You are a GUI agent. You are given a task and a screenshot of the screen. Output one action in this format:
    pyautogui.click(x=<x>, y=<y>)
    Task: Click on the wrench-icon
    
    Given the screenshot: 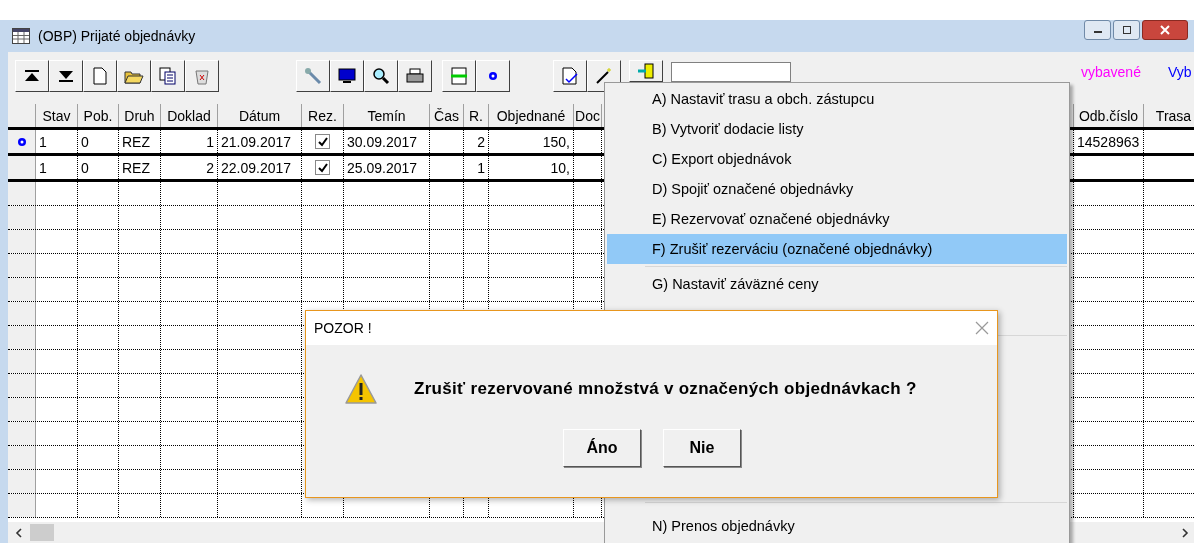 What is the action you would take?
    pyautogui.click(x=313, y=76)
    